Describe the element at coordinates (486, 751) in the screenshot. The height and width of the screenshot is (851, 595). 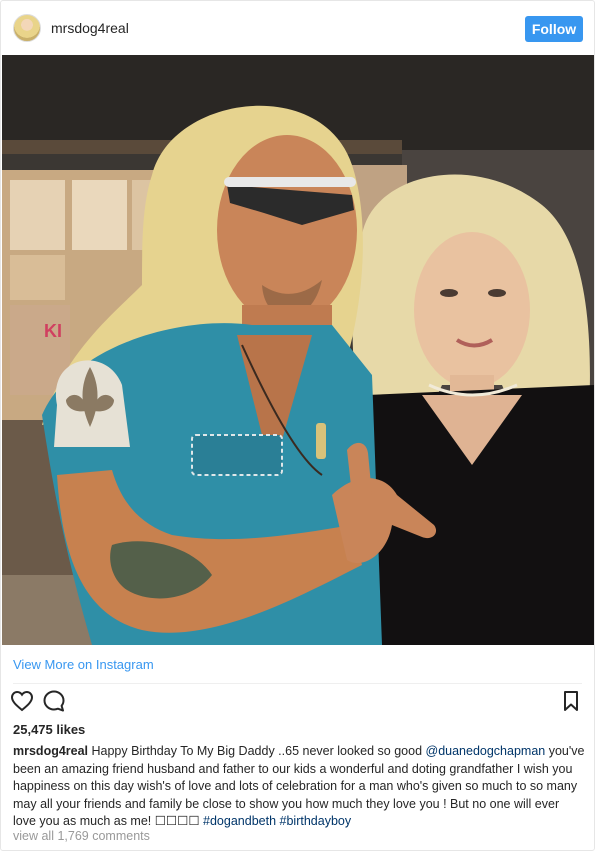
I see `caption-mention: @duanedogchapman` at that location.